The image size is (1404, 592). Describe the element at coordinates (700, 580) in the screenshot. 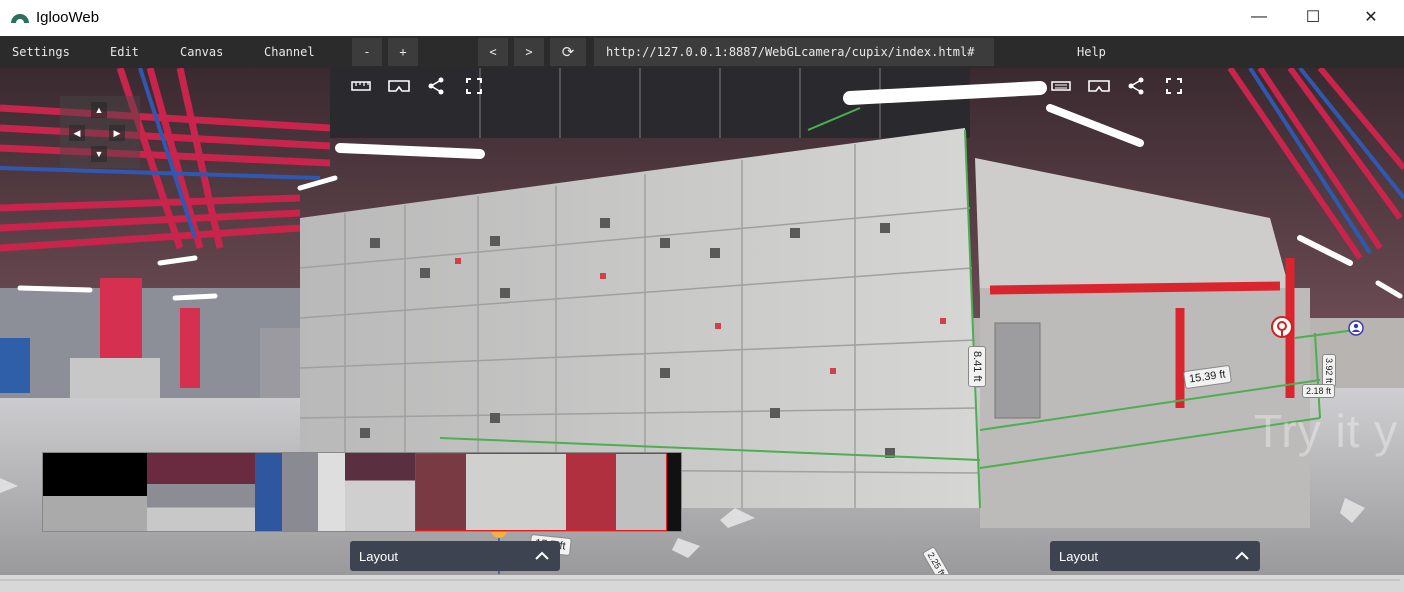

I see `scrollbar-track` at that location.